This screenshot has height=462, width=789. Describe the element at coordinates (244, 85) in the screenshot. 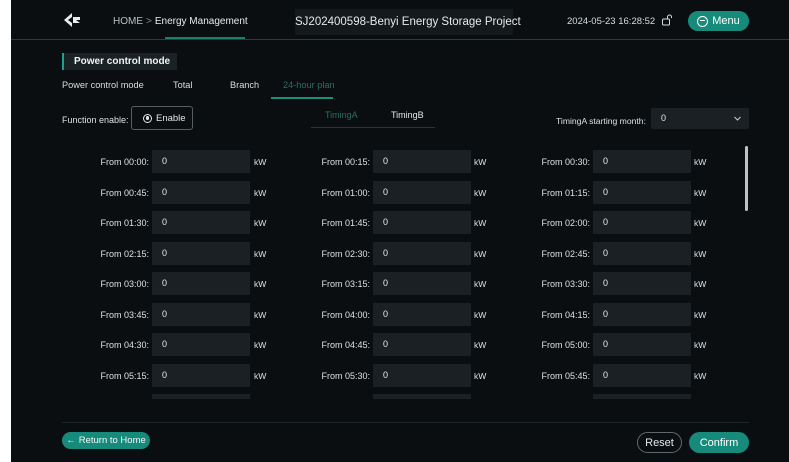

I see `mode-tab-branch: Branch` at that location.